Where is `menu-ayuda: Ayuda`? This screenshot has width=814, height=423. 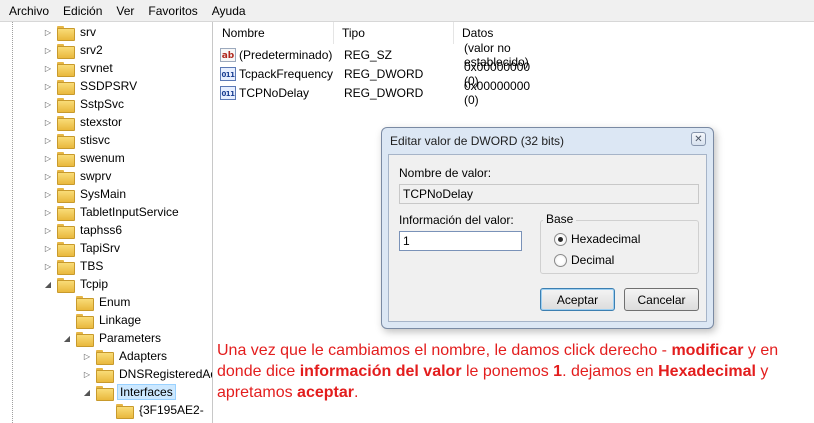 menu-ayuda: Ayuda is located at coordinates (229, 11).